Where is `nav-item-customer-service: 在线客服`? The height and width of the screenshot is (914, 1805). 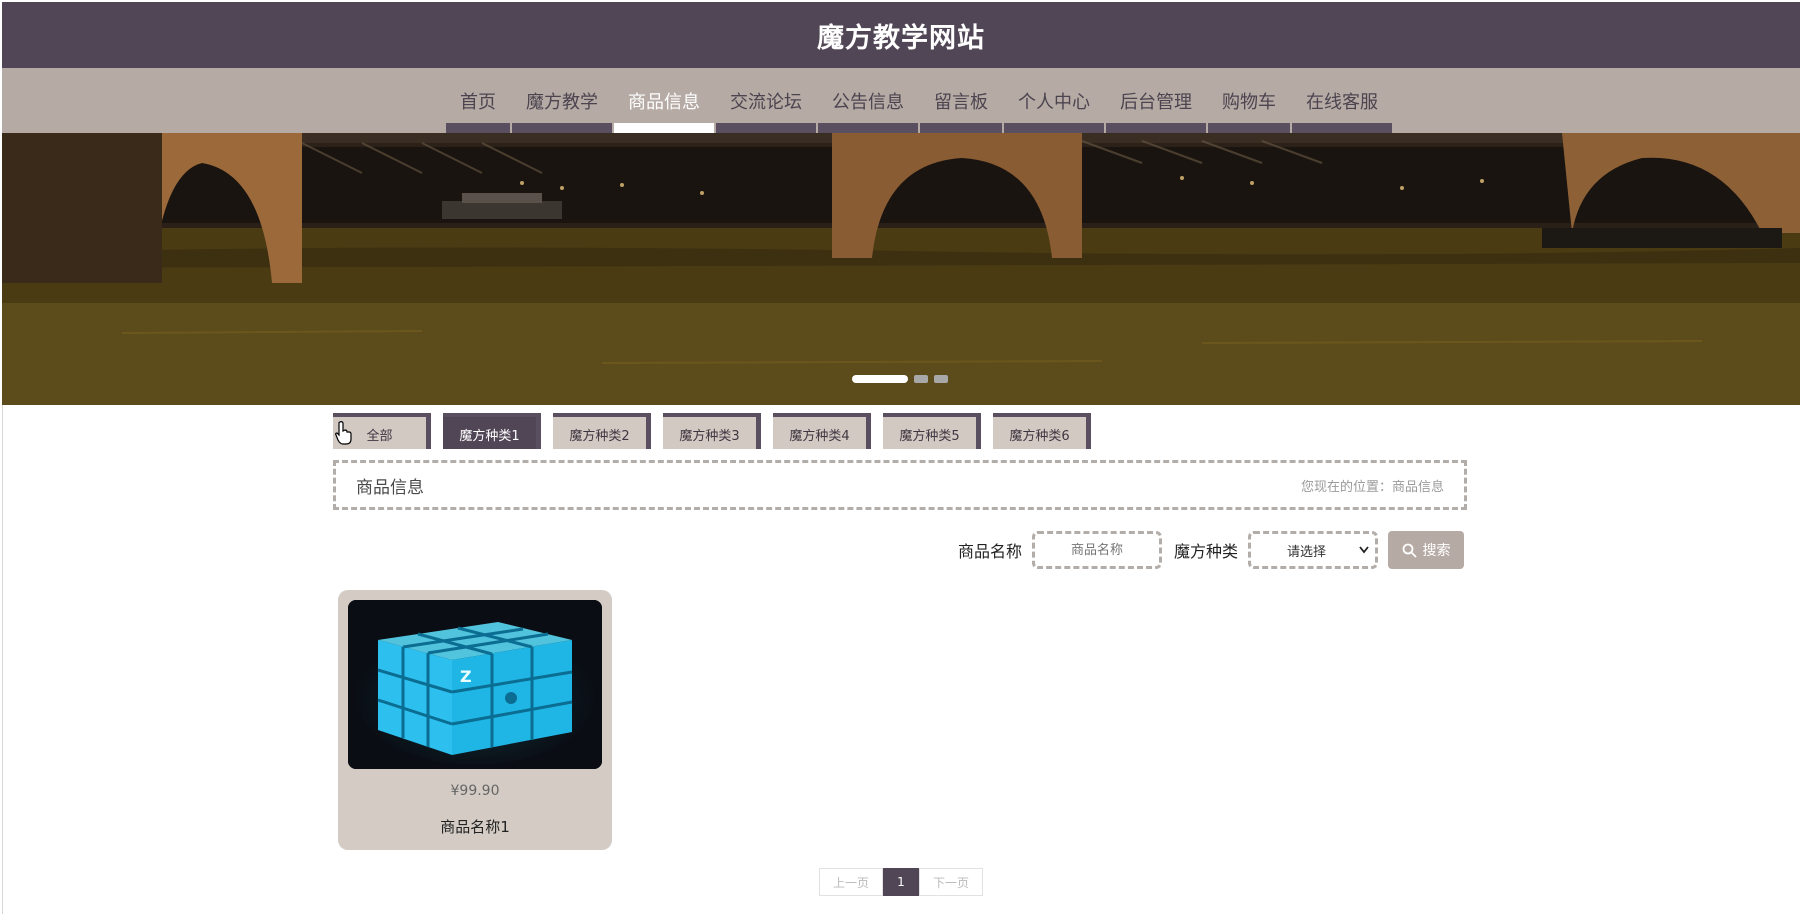 nav-item-customer-service: 在线客服 is located at coordinates (1342, 100).